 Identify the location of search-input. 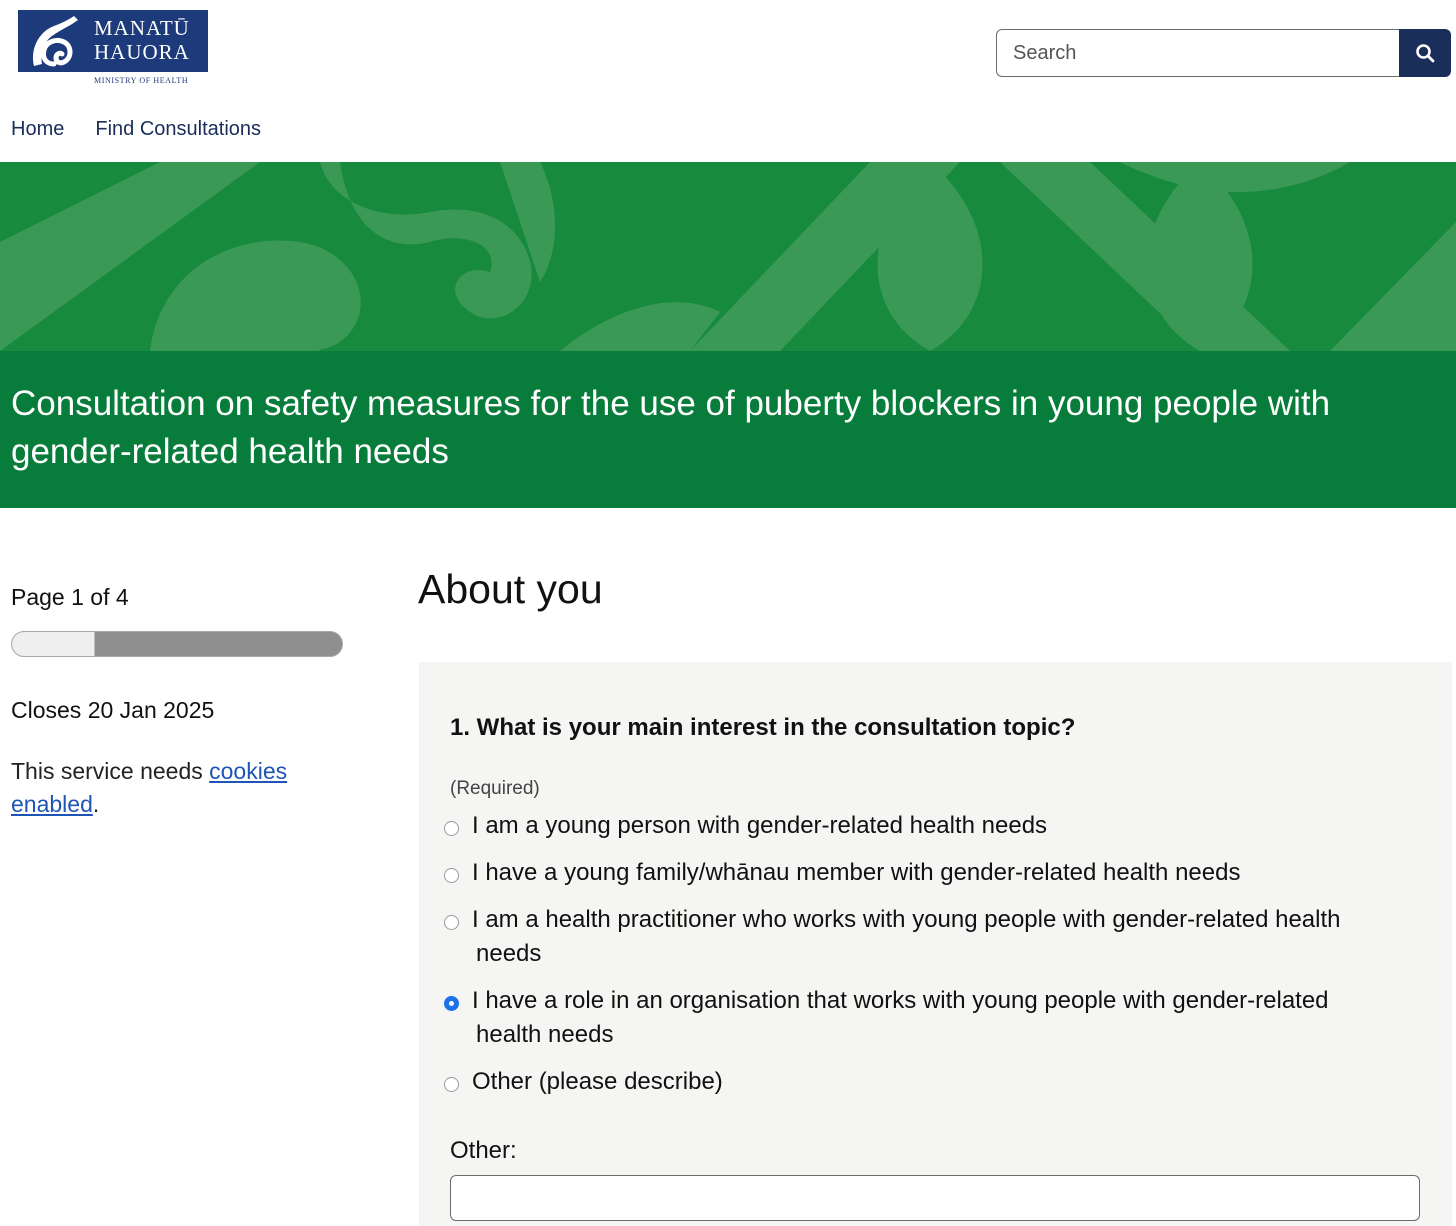
(1198, 53).